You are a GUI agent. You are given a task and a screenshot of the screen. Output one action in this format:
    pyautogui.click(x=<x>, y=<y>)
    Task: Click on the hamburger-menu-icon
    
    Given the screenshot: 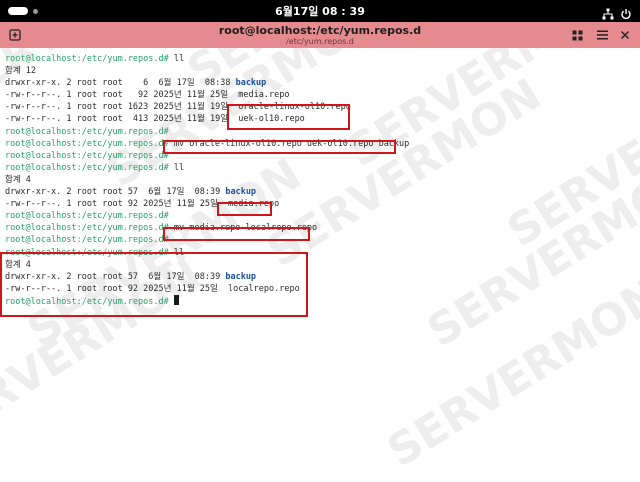 What is the action you would take?
    pyautogui.click(x=602, y=35)
    